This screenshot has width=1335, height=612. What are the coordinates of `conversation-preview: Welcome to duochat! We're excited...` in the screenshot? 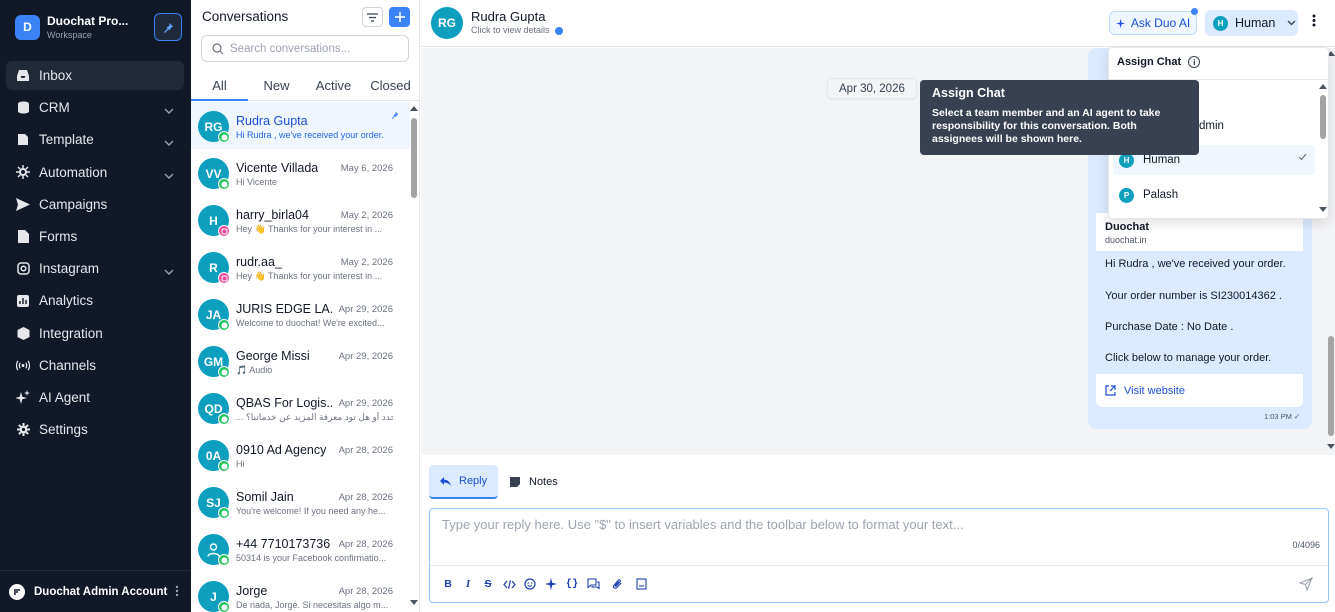 It's located at (310, 323).